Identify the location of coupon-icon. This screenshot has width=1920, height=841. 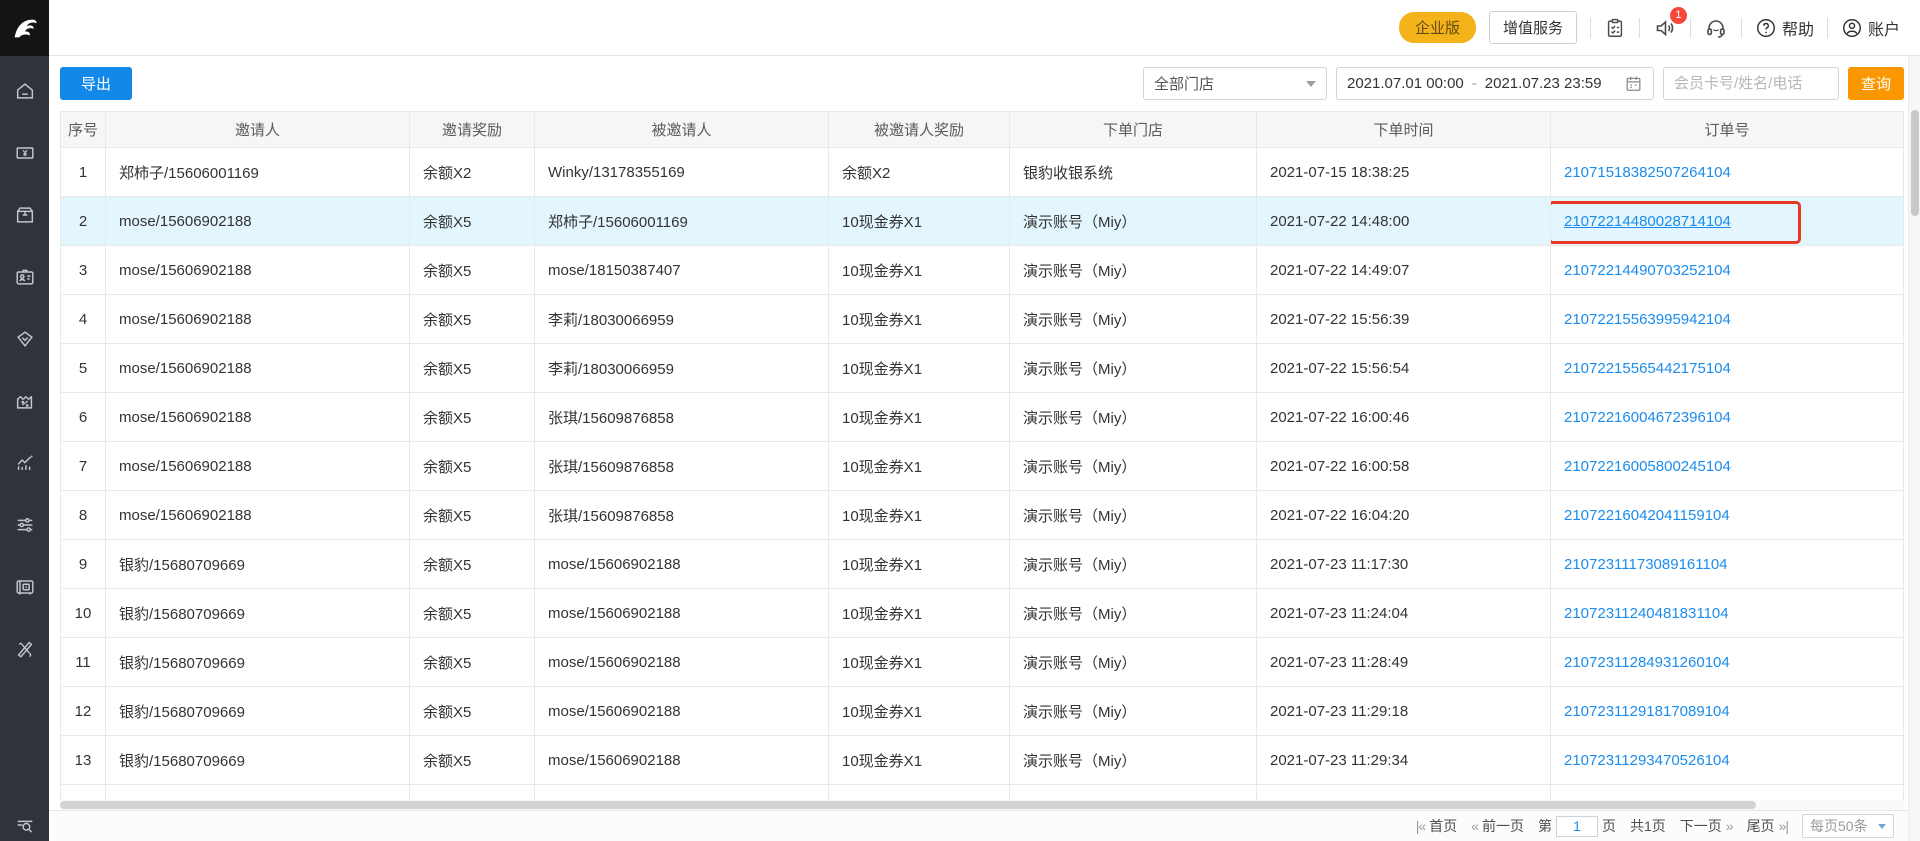
(24, 402).